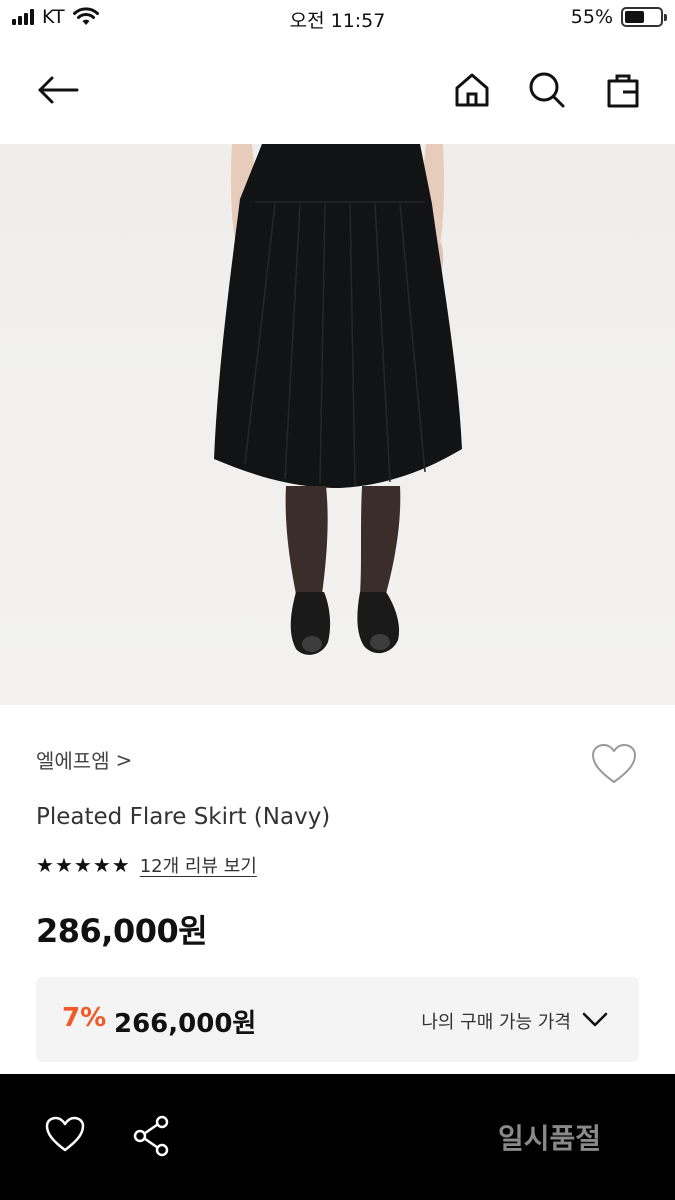  What do you see at coordinates (198, 865) in the screenshot?
I see `review-link: 12개 리뷰 보기` at bounding box center [198, 865].